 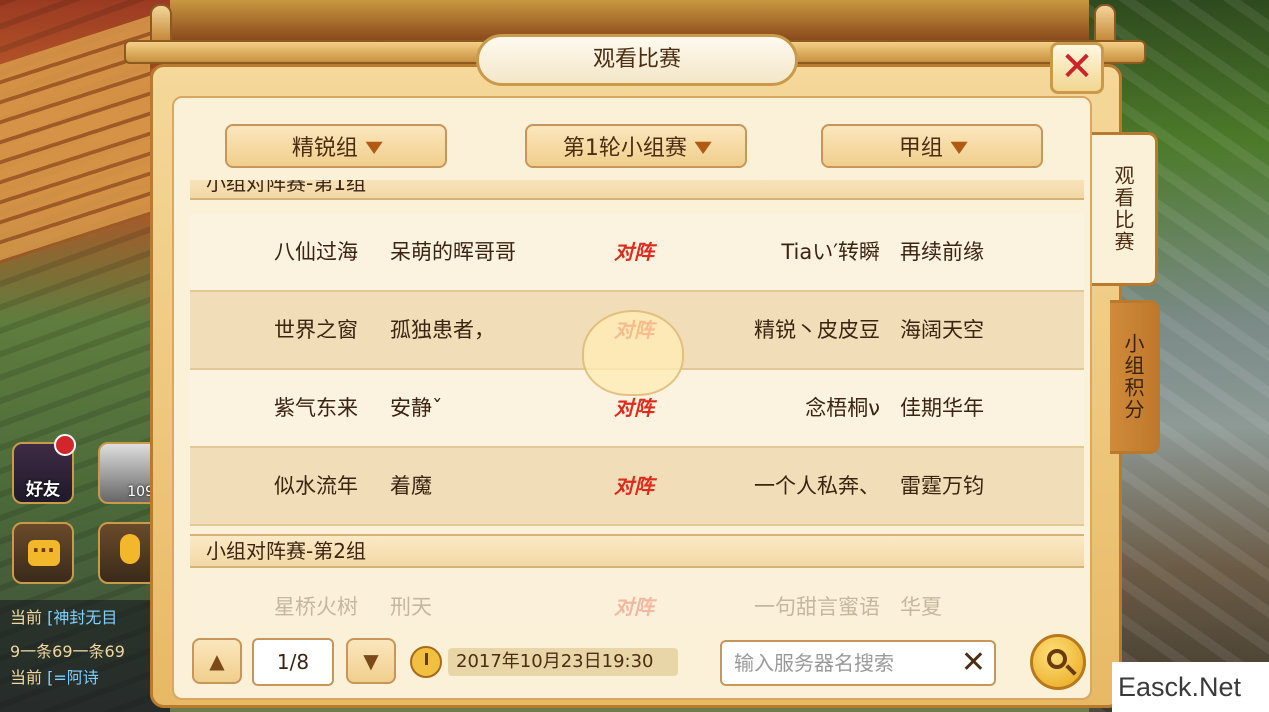 What do you see at coordinates (830, 252) in the screenshot?
I see `team-b-name: Tiaい′转瞬` at bounding box center [830, 252].